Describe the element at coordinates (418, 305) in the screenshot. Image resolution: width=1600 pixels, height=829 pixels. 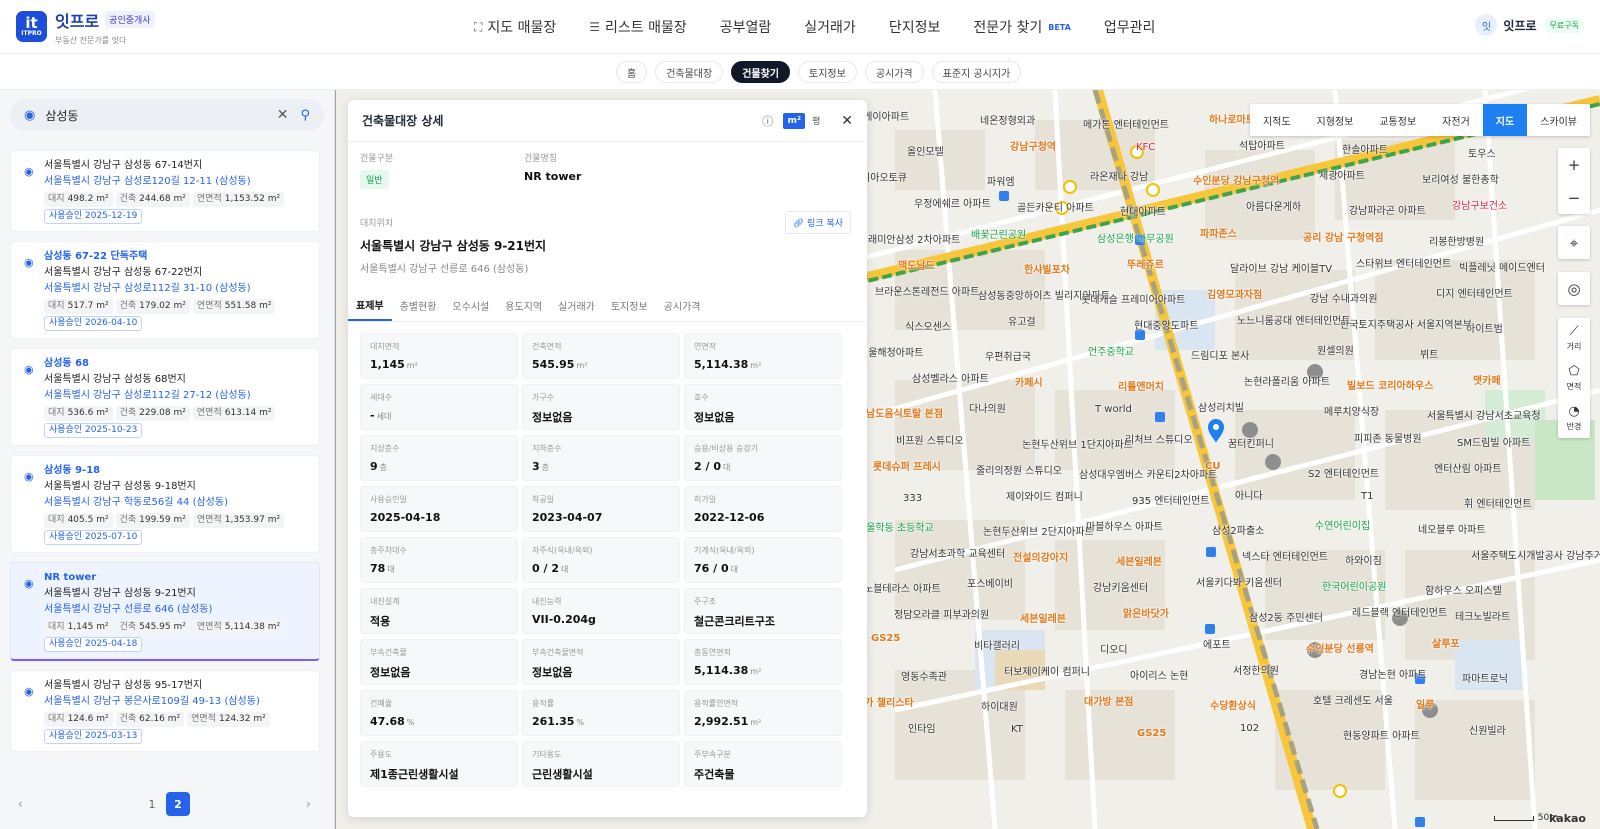
I see `detail-tab: 층별현황` at that location.